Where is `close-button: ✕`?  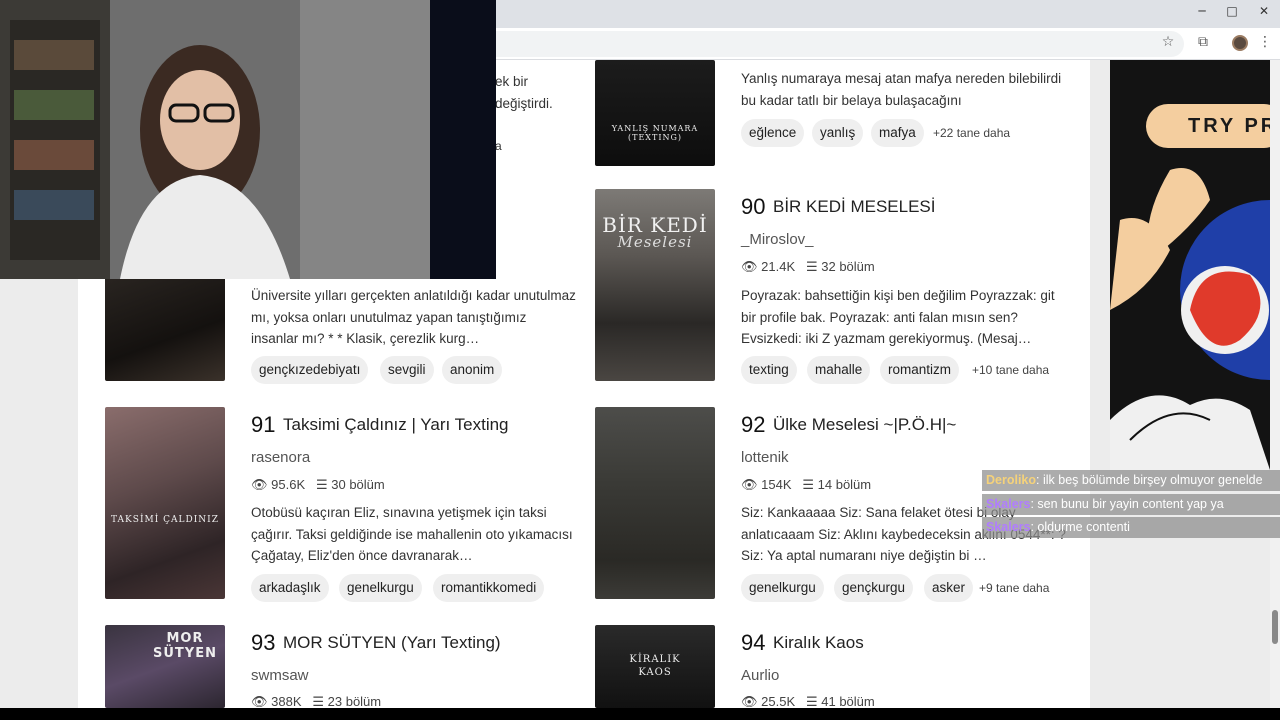
close-button: ✕ is located at coordinates (1264, 11).